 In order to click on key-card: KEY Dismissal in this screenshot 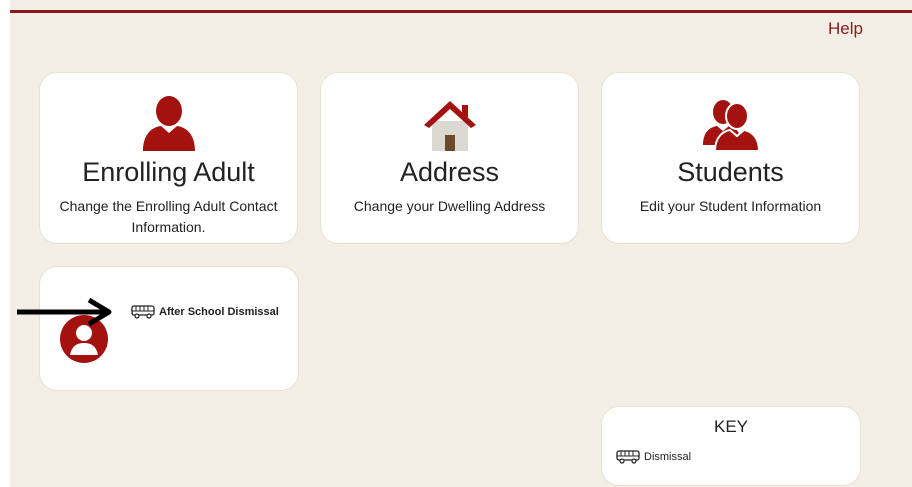, I will do `click(731, 446)`.